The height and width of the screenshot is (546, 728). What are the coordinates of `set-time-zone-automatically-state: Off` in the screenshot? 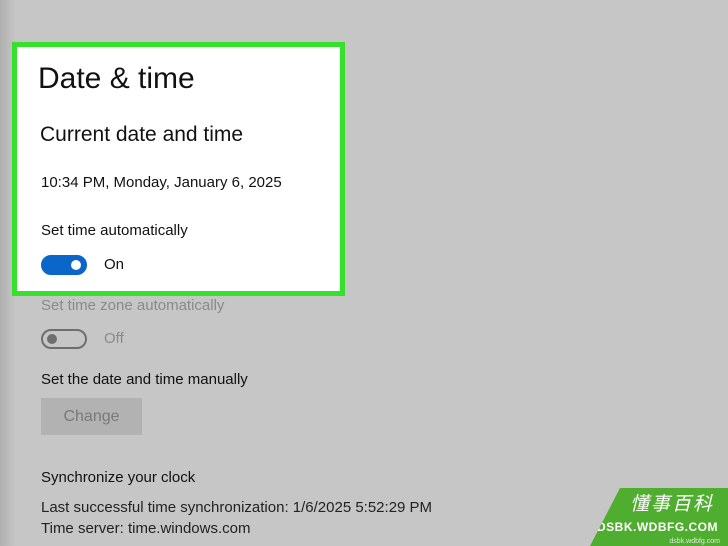 It's located at (114, 338).